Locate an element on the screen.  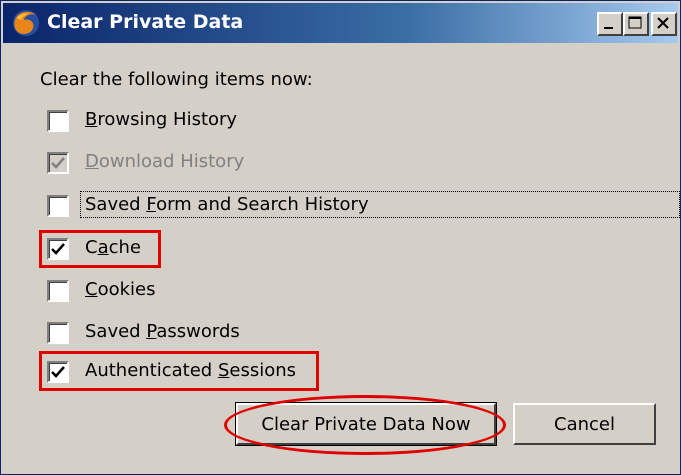
saved-form-history-label: Saved Form and Search History is located at coordinates (227, 205).